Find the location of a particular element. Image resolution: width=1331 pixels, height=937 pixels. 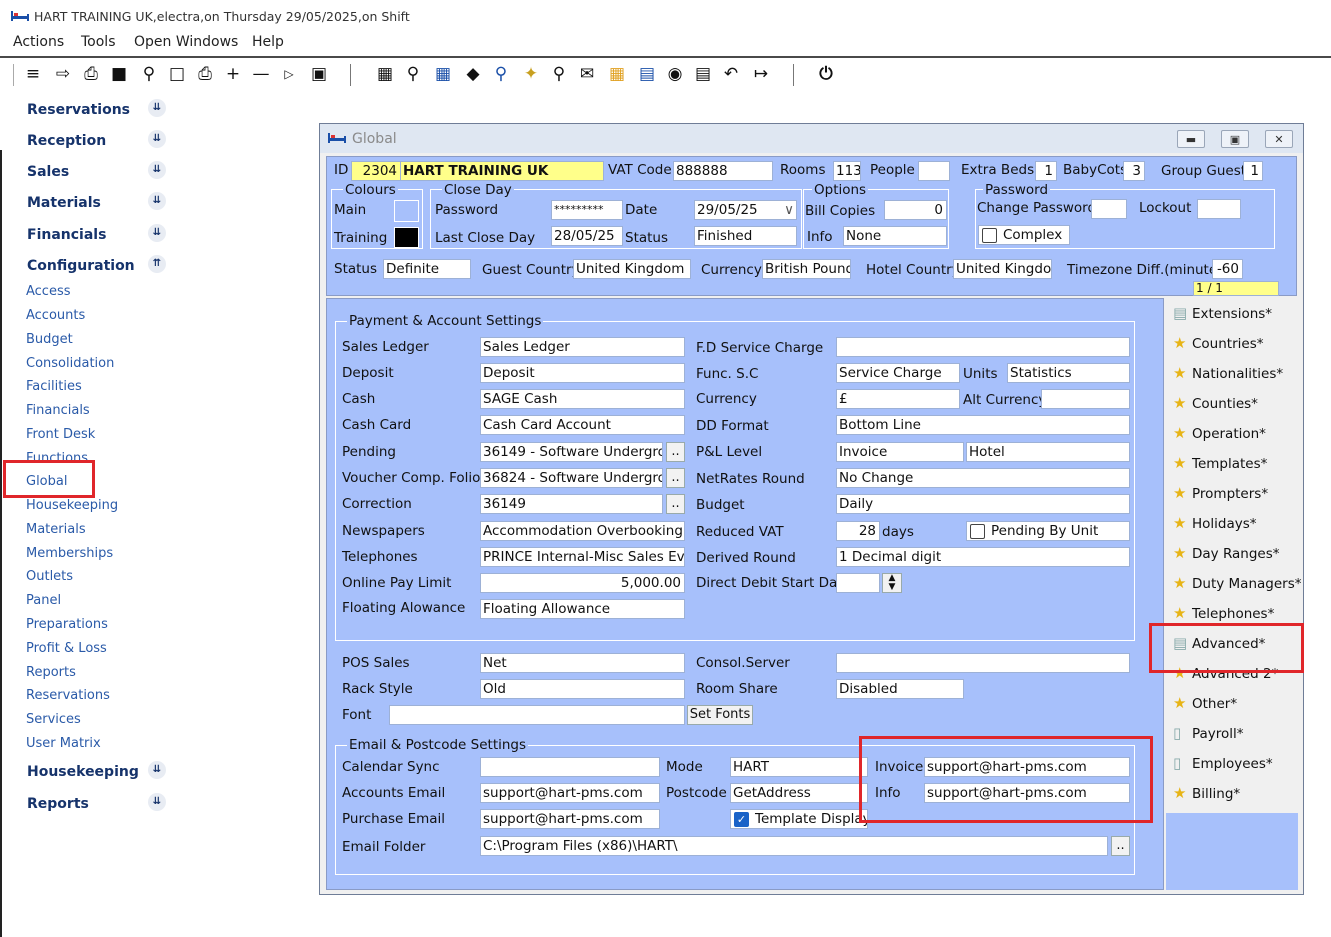

units-field: Statistics is located at coordinates (1068, 373).